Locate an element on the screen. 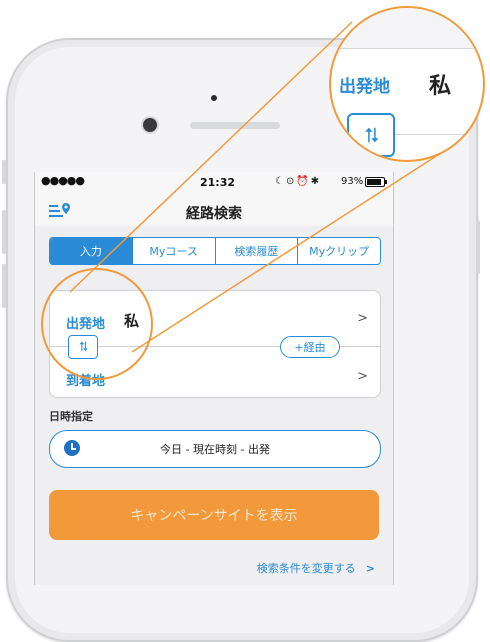 Image resolution: width=490 pixels, height=642 pixels. magnifier-swap-icon: ⮁ is located at coordinates (371, 135).